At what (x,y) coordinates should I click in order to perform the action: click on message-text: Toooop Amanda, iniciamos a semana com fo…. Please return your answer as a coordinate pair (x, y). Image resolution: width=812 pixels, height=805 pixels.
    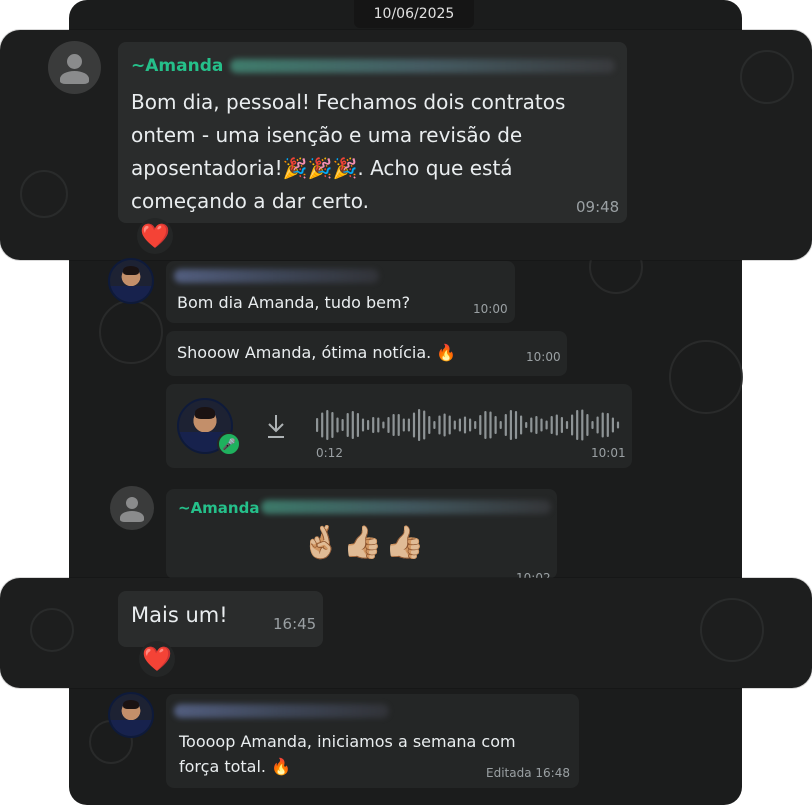
    Looking at the image, I should click on (347, 754).